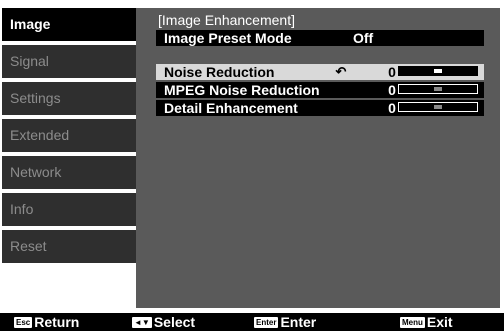 The width and height of the screenshot is (504, 331). Describe the element at coordinates (320, 108) in the screenshot. I see `detail-enhancement-row: Detail Enhancement 0` at that location.